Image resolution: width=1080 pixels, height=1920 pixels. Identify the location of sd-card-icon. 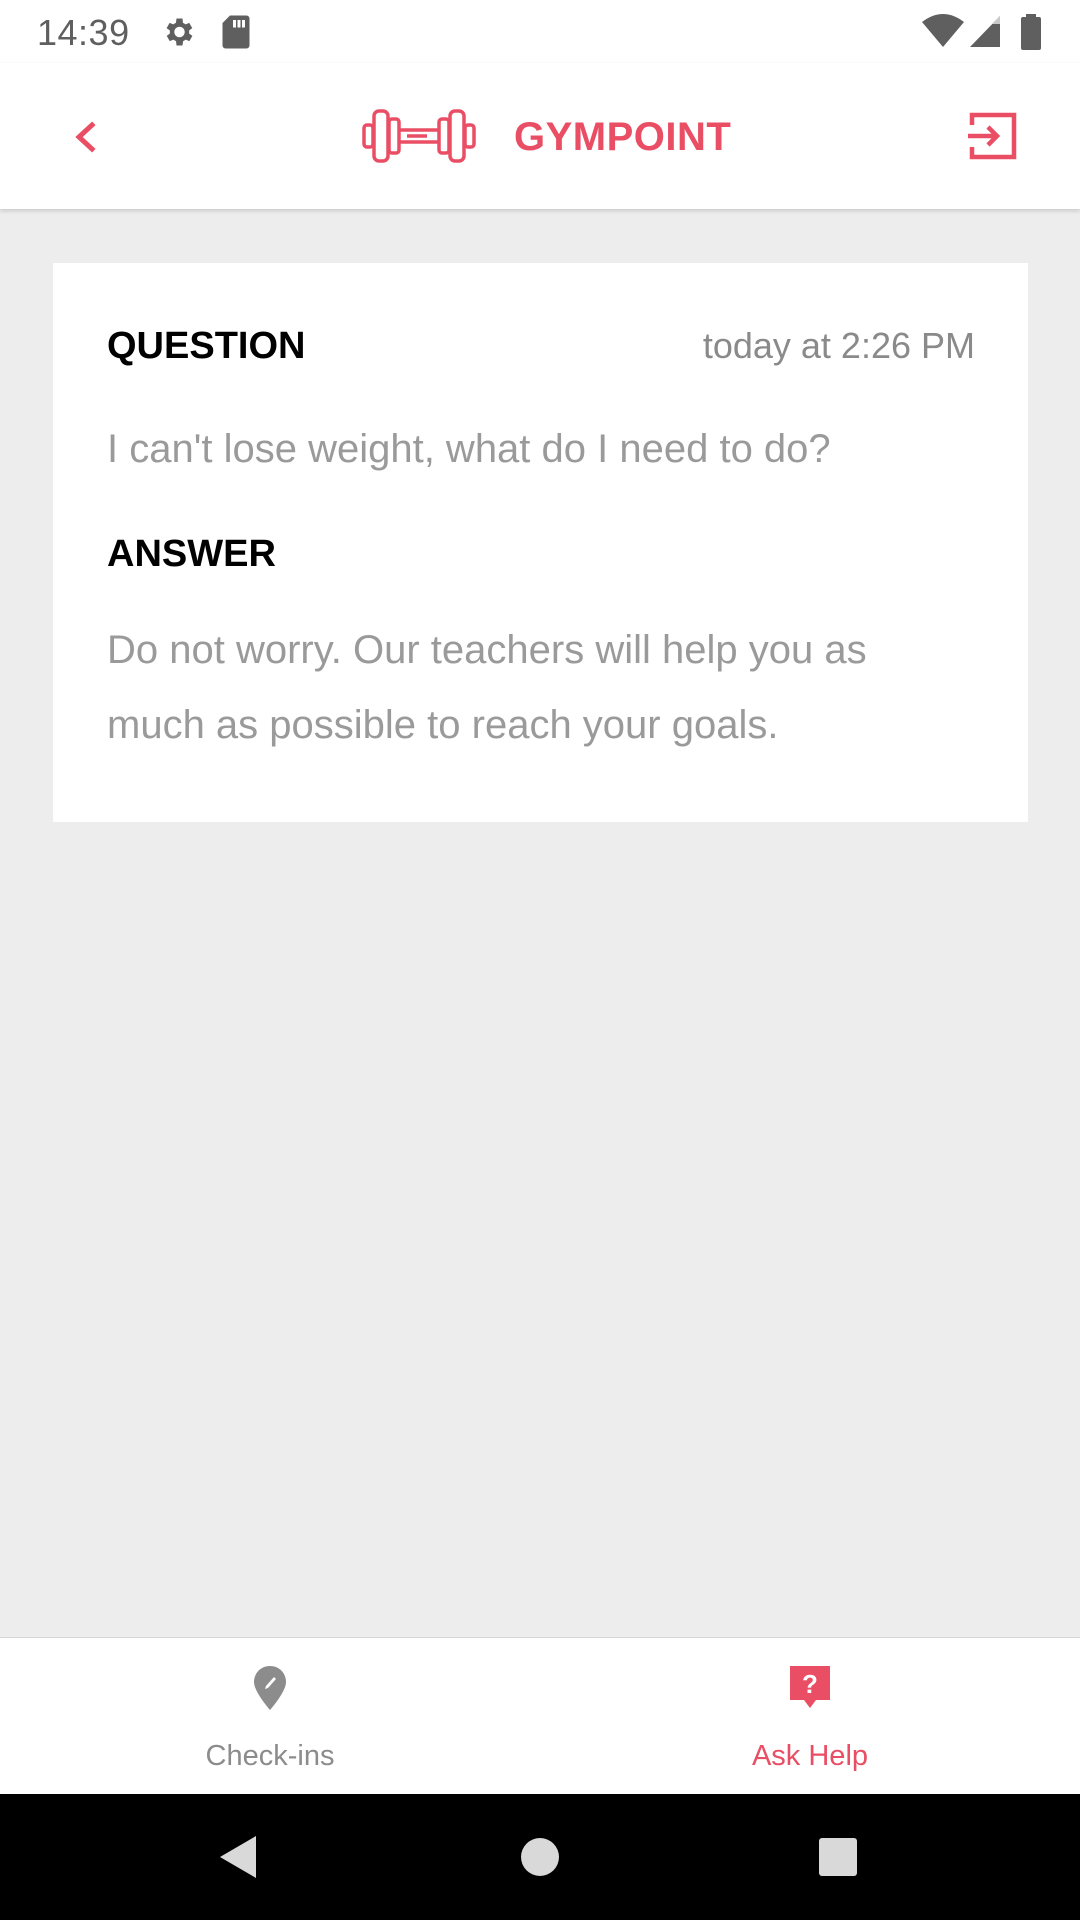
(236, 34).